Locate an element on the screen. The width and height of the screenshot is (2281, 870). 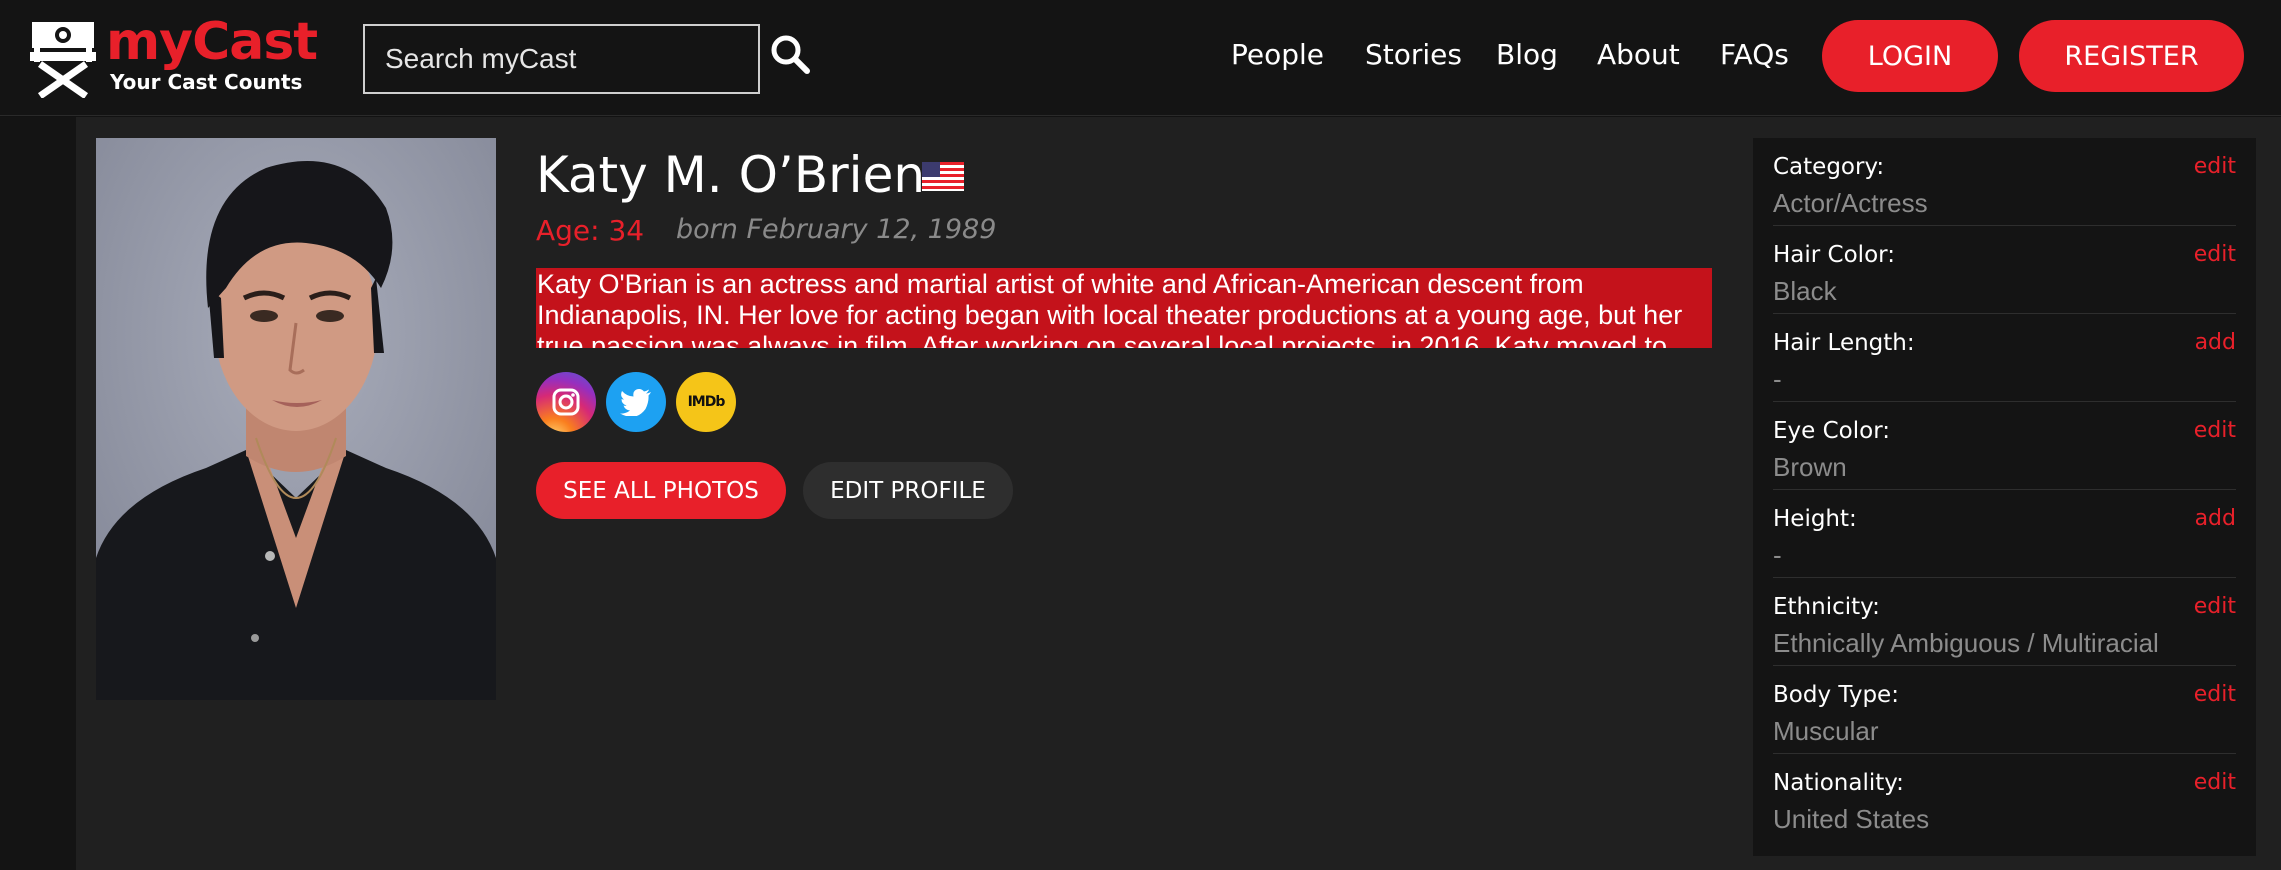
attr-label: Nationality: is located at coordinates (1838, 783).